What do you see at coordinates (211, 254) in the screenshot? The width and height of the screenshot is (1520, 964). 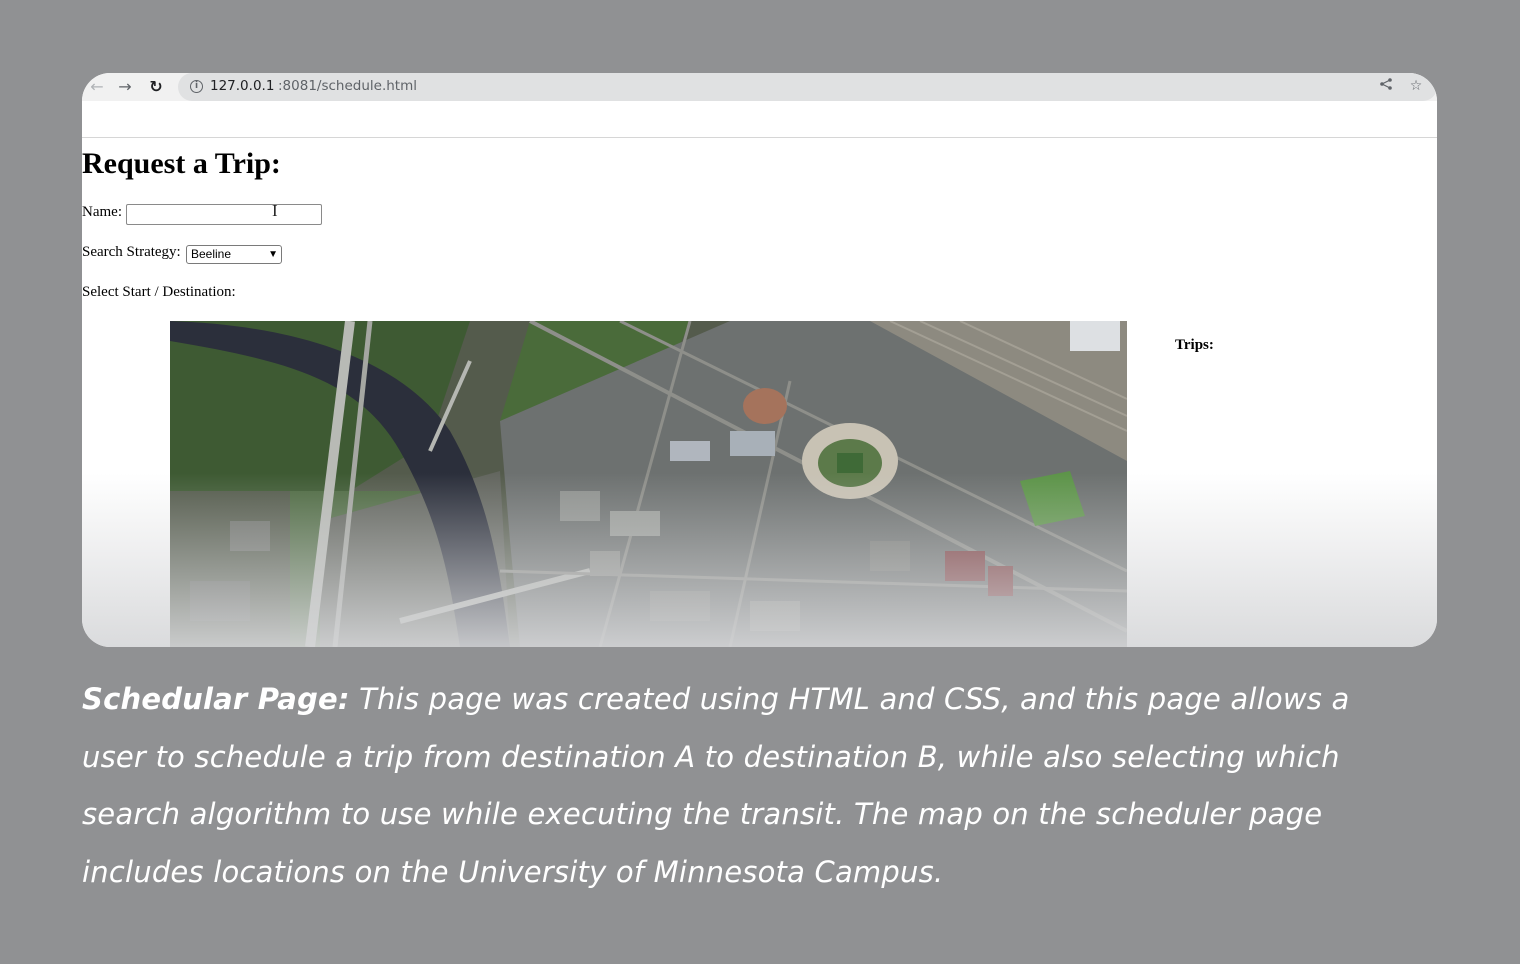 I see `search-strategy-value: Beeline` at bounding box center [211, 254].